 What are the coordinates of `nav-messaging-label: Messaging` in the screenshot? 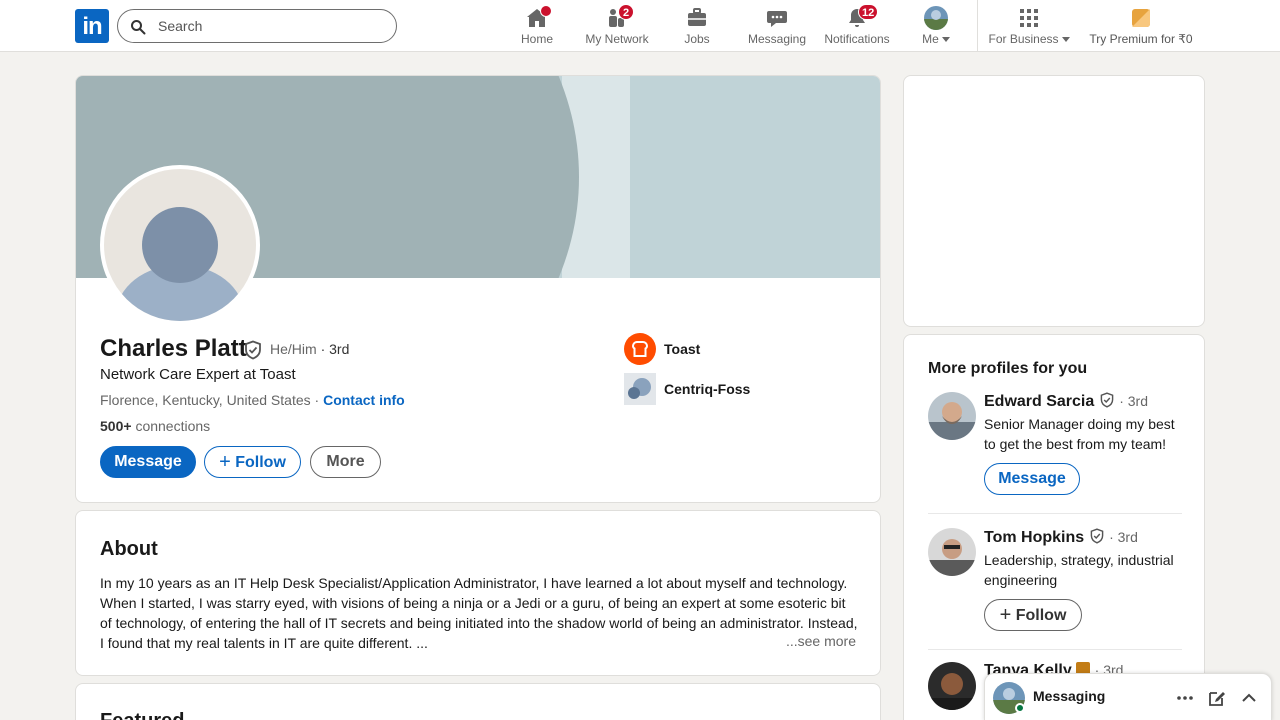 It's located at (777, 39).